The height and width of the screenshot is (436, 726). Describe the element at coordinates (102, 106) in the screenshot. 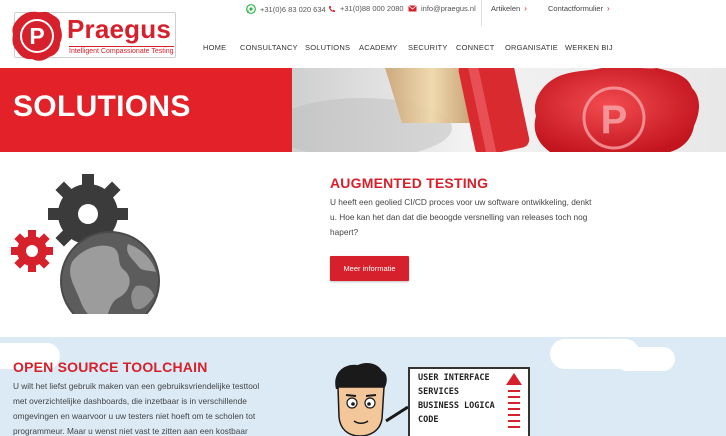

I see `page-title: SOLUTIONS` at that location.